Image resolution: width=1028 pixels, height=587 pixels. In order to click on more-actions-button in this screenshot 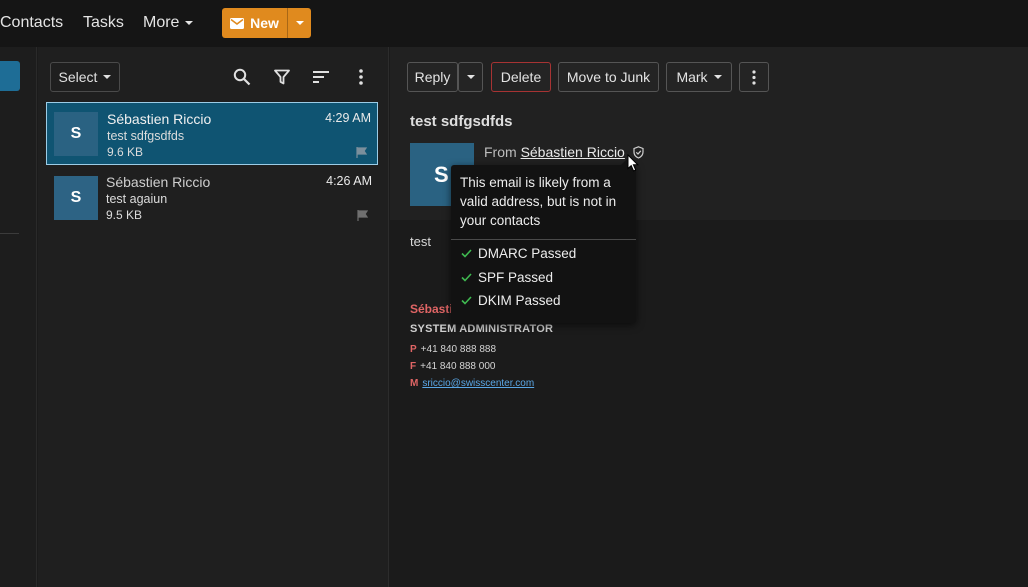, I will do `click(754, 77)`.